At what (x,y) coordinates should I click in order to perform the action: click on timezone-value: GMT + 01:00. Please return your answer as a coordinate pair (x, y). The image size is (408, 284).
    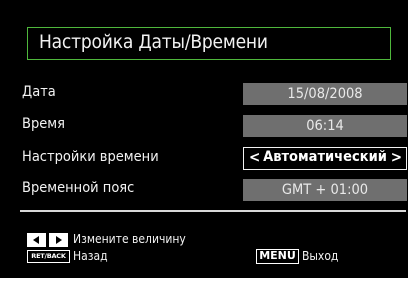
    Looking at the image, I should click on (325, 190).